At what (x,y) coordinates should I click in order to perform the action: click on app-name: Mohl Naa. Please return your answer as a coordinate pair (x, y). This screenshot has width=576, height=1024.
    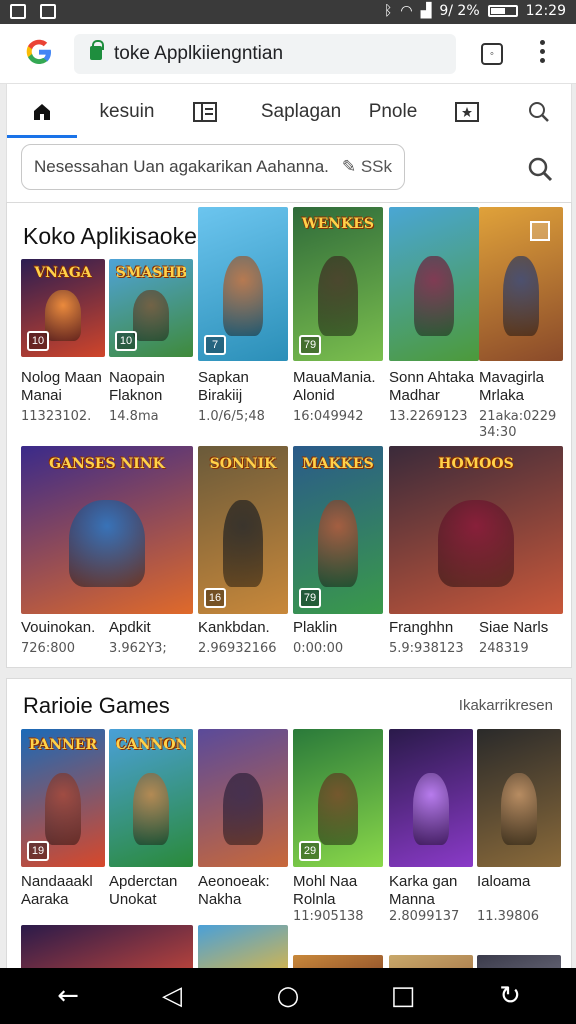
    Looking at the image, I should click on (325, 881).